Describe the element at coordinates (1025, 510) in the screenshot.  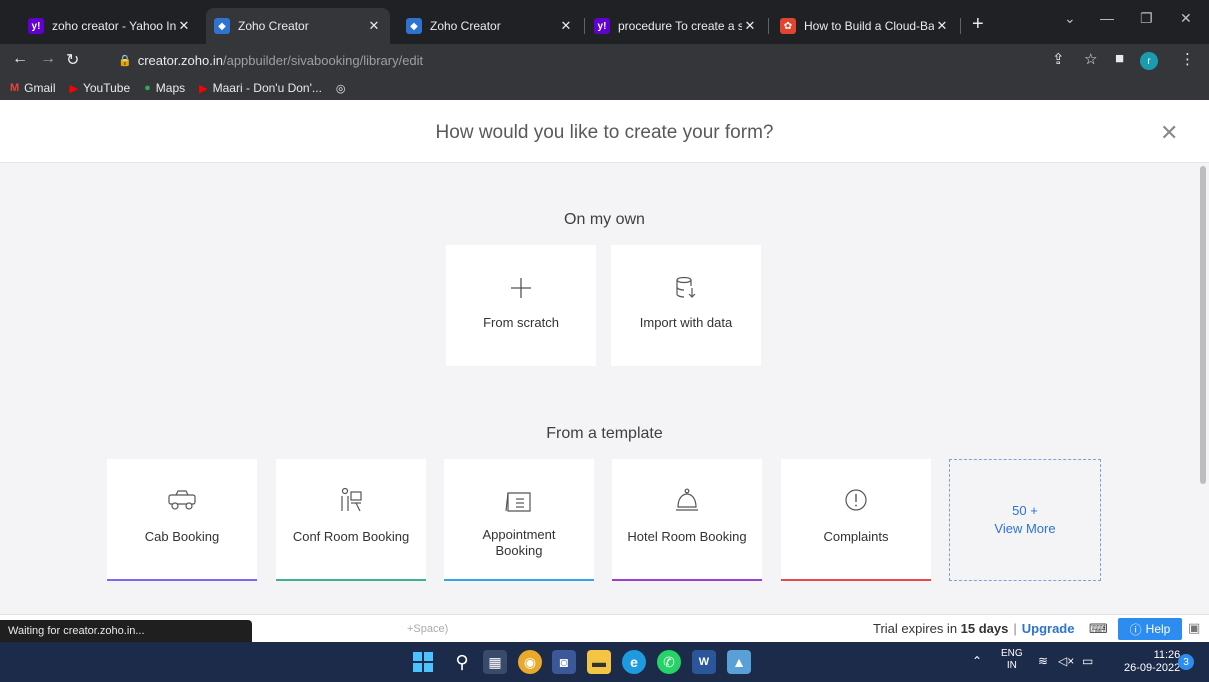
I see `more-count: 50 +` at that location.